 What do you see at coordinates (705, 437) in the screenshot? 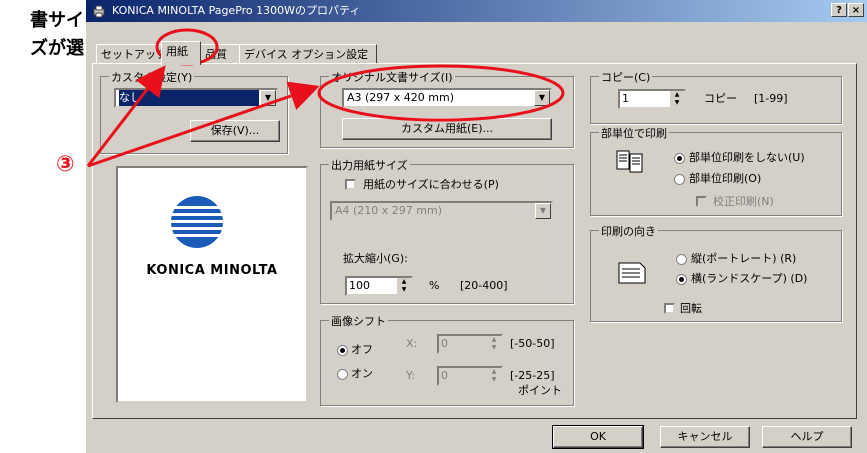
I see `cancel-button: キャンセル` at bounding box center [705, 437].